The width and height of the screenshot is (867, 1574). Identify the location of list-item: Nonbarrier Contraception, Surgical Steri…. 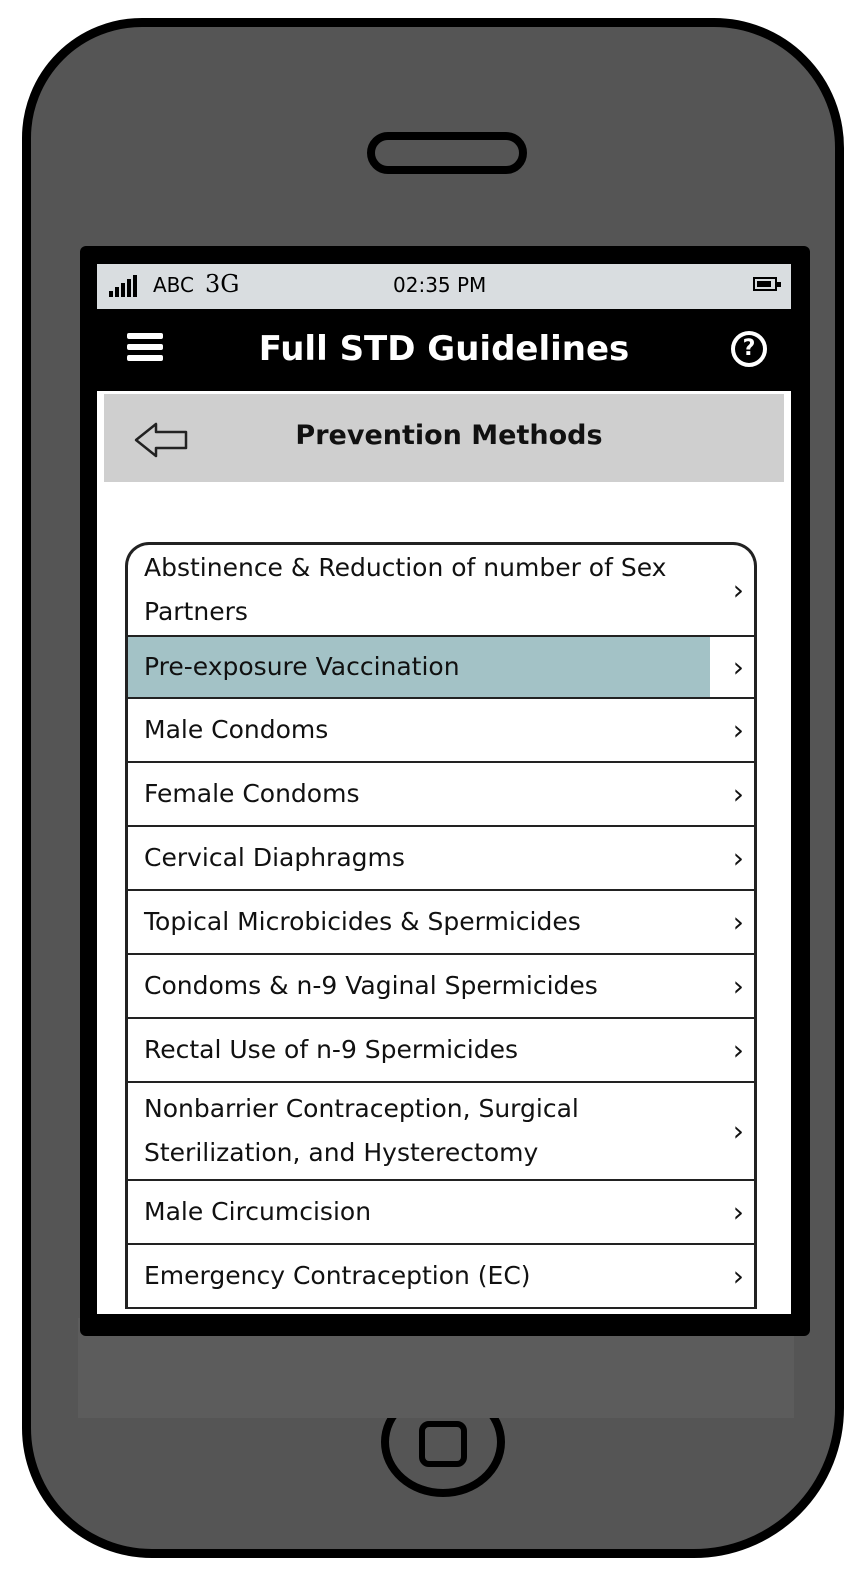
(441, 1132).